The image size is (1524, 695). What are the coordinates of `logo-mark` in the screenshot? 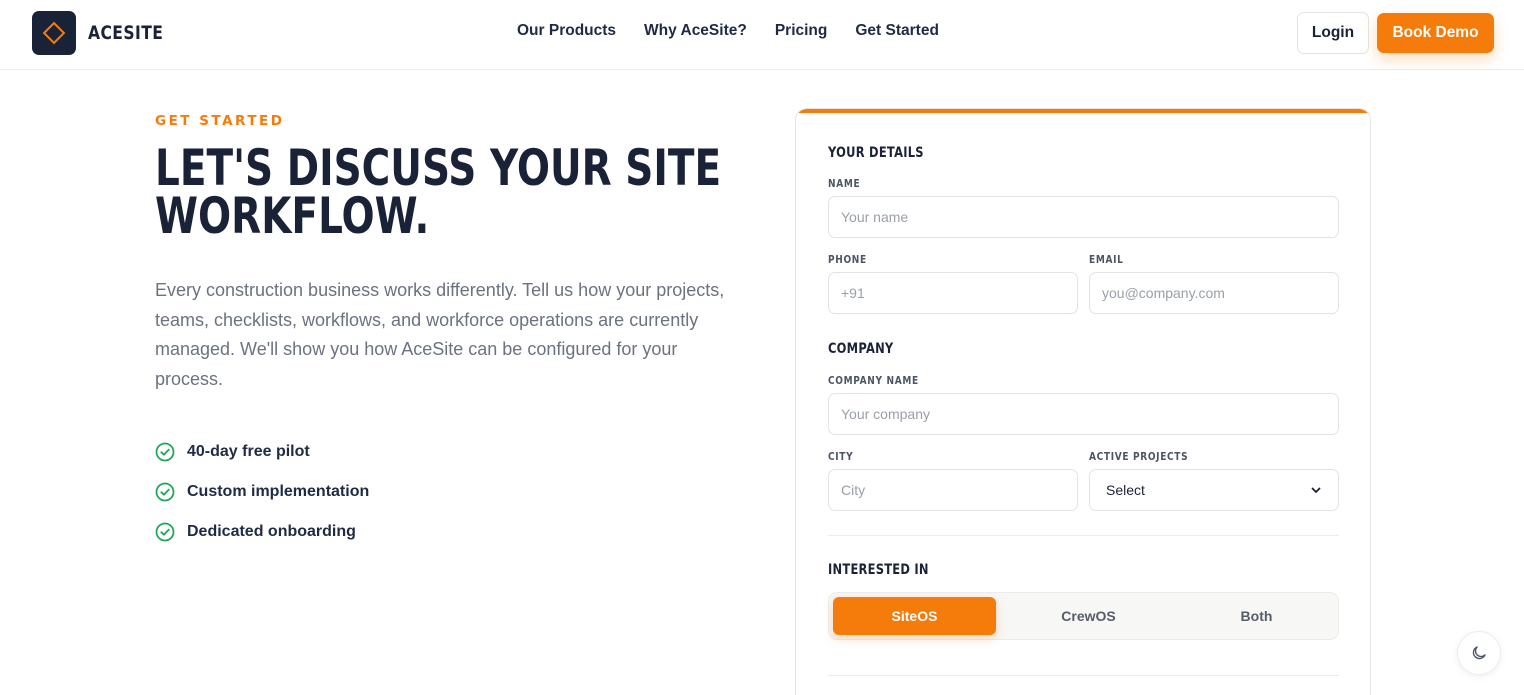 It's located at (54, 33).